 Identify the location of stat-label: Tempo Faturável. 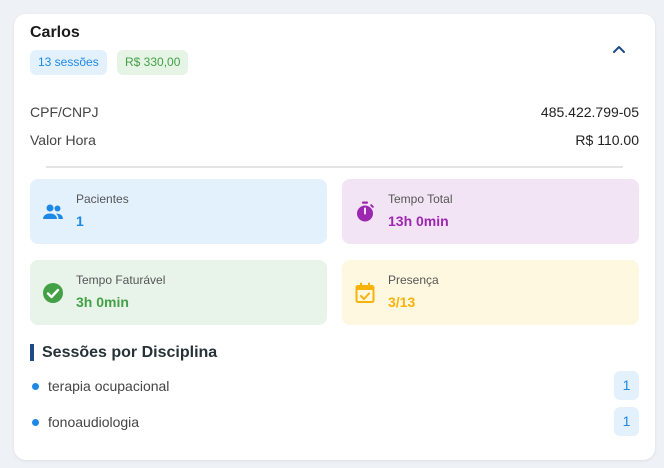
(121, 280).